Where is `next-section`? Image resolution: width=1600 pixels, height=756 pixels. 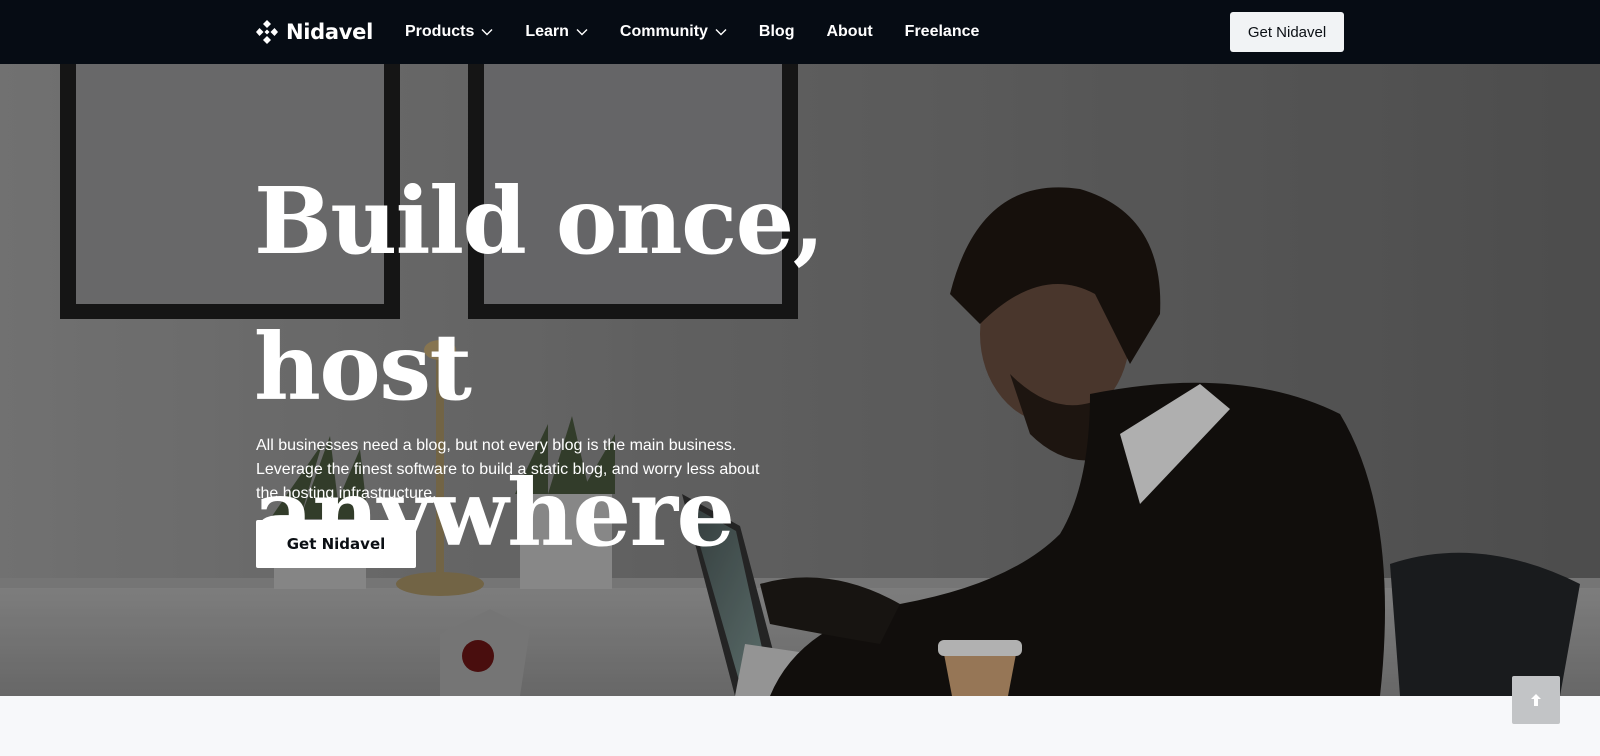
next-section is located at coordinates (800, 726).